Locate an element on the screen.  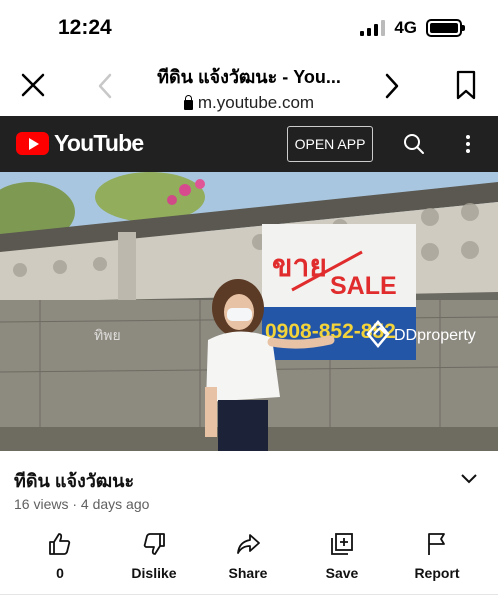
chevron-down-icon is located at coordinates (469, 479).